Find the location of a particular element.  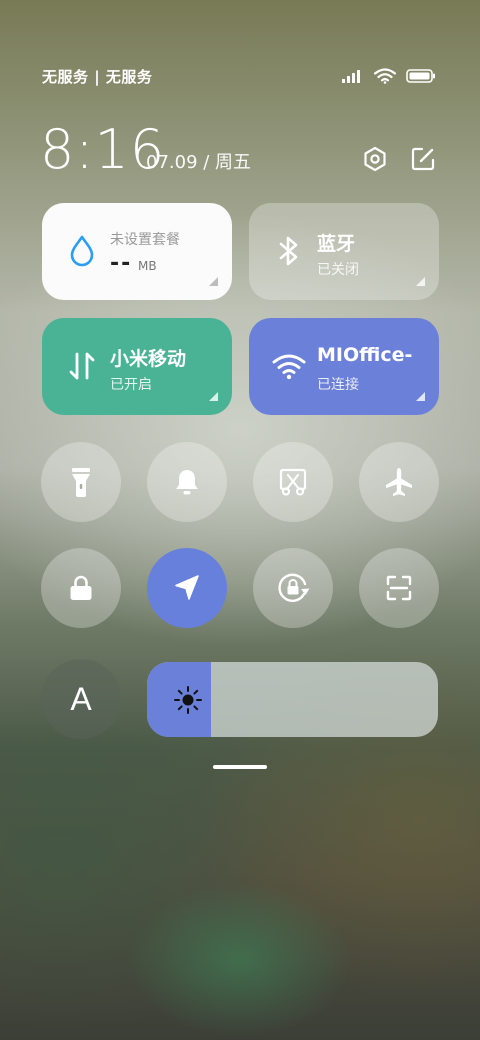

data-usage-tile: 未设置套餐 -- MB is located at coordinates (137, 251).